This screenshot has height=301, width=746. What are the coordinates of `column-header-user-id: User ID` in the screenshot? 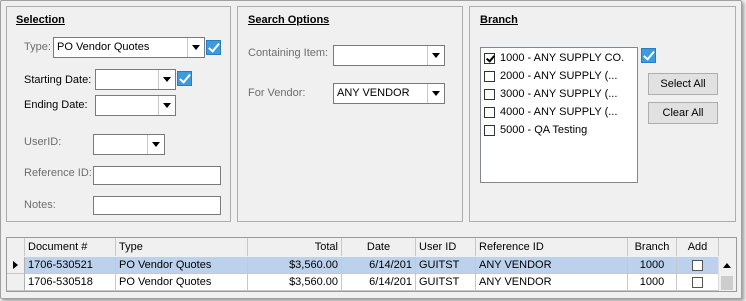 It's located at (446, 247).